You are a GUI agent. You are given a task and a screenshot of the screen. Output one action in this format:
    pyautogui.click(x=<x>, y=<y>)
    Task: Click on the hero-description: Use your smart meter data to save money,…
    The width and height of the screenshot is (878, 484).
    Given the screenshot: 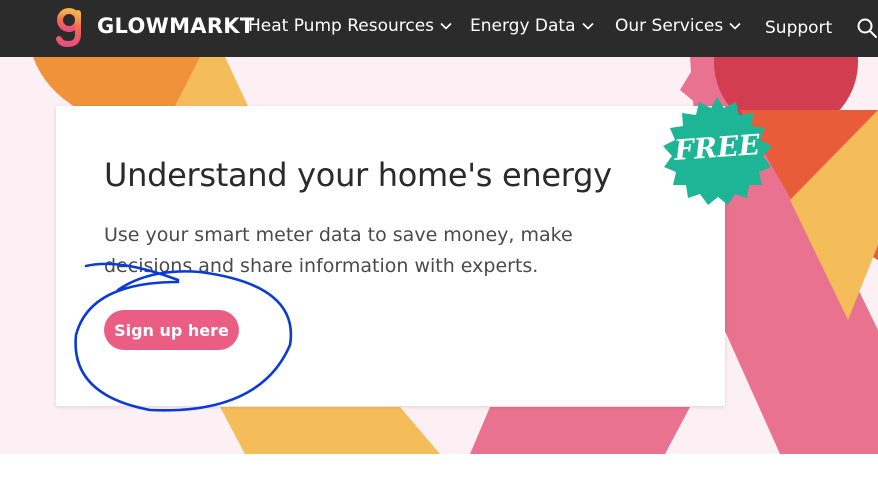 What is the action you would take?
    pyautogui.click(x=338, y=250)
    